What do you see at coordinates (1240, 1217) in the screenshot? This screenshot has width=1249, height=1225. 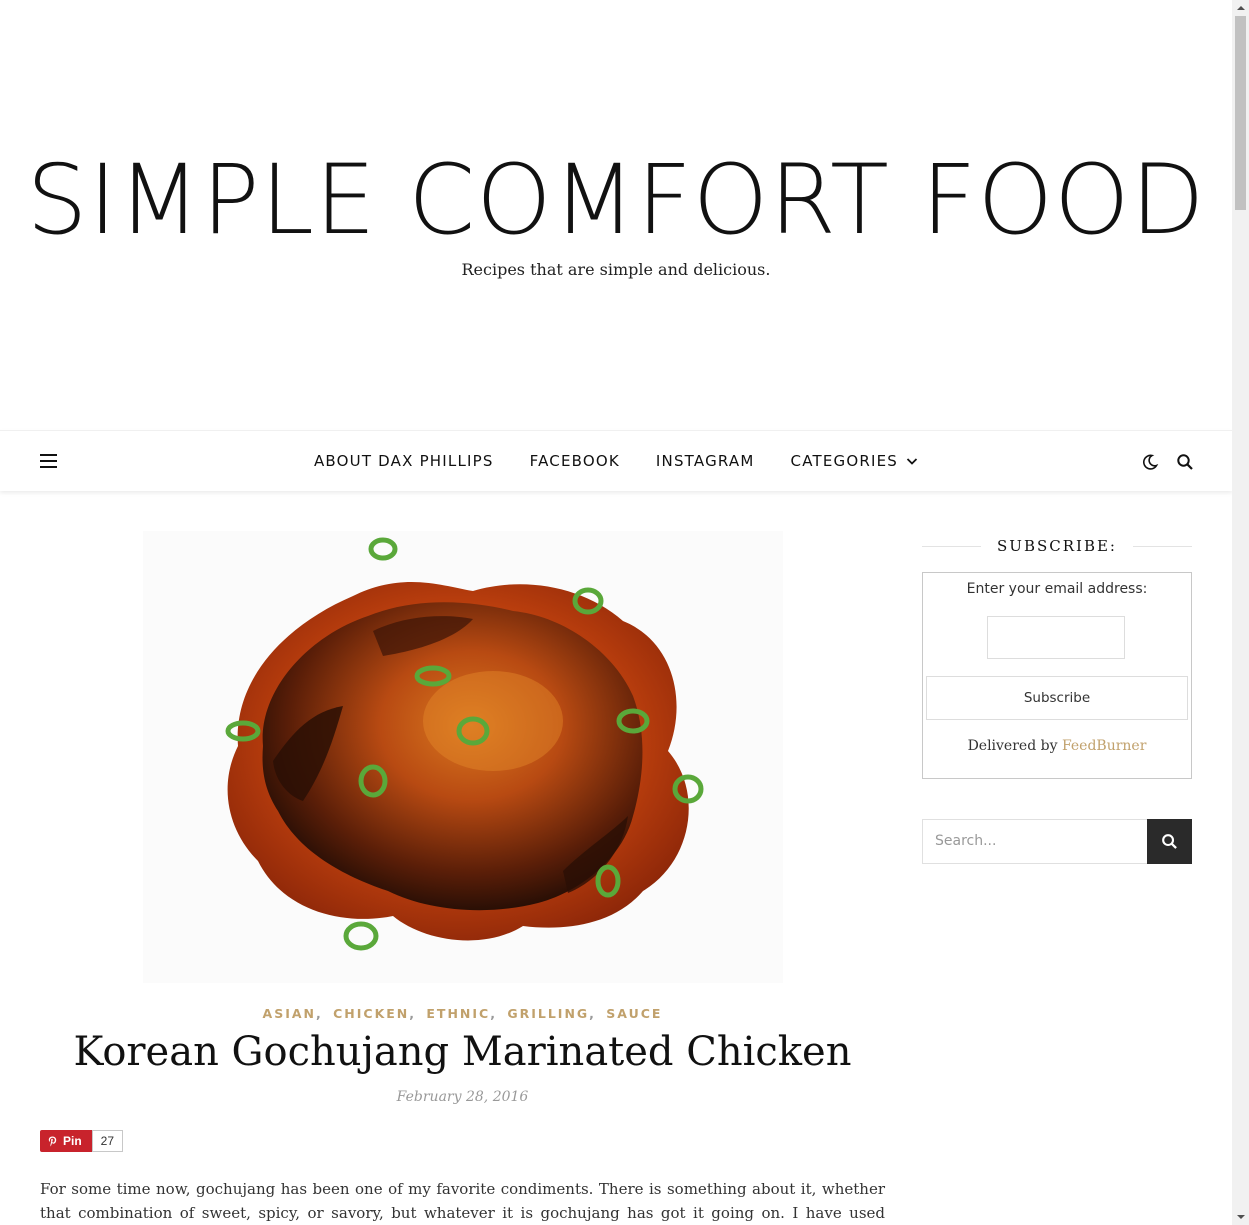 I see `scroll-down-arrow-icon` at bounding box center [1240, 1217].